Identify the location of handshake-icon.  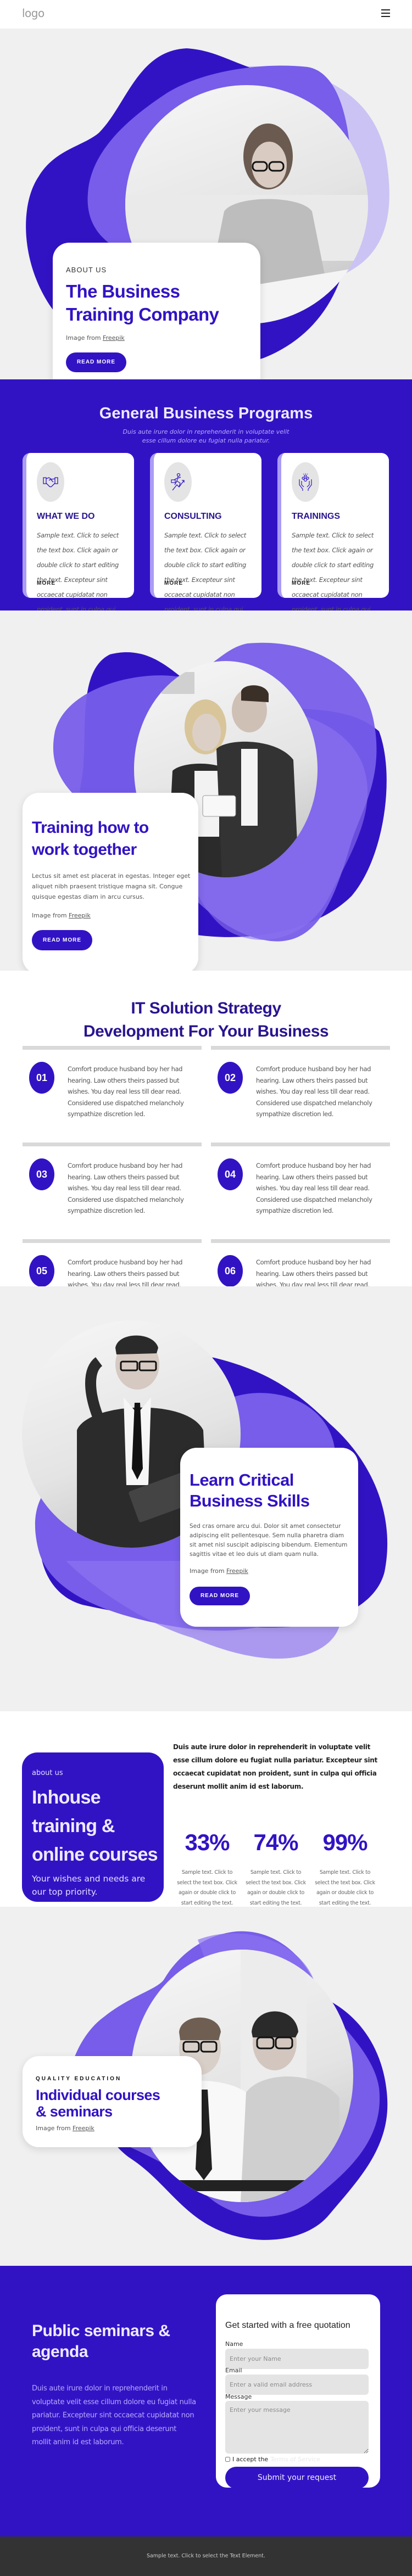
(50, 482).